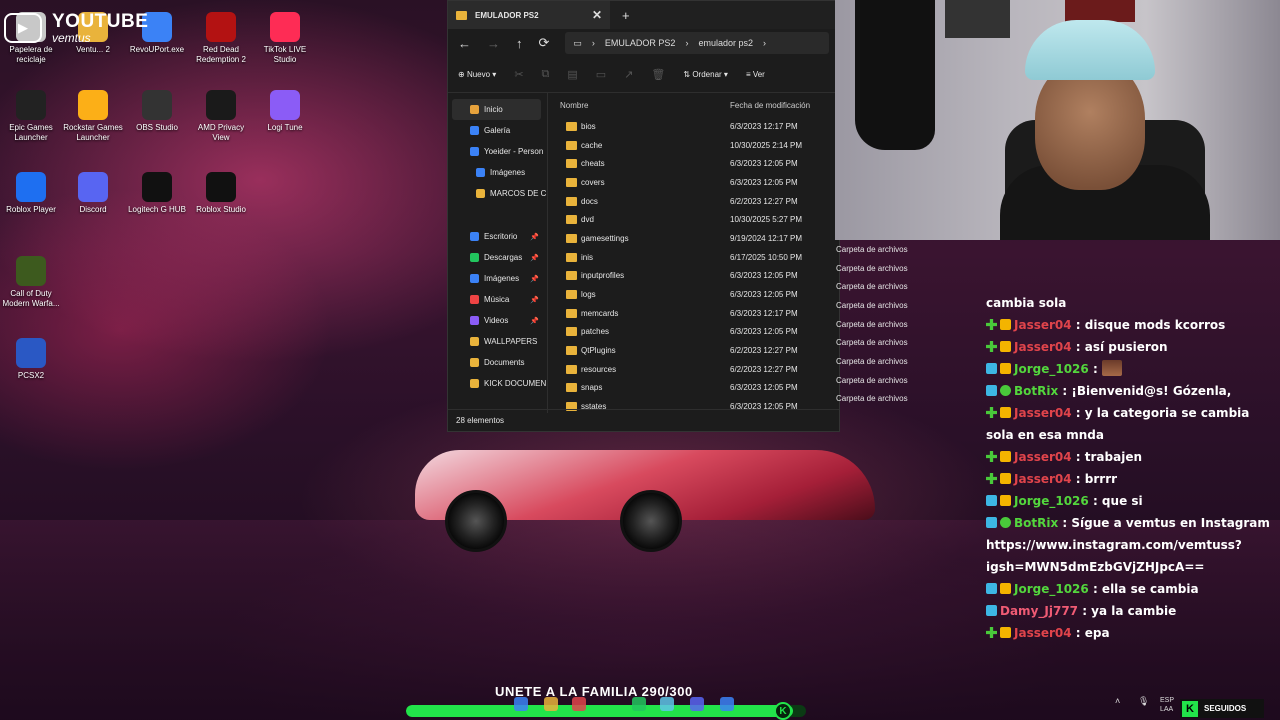 The height and width of the screenshot is (720, 1280). Describe the element at coordinates (497, 257) in the screenshot. I see `nav-item: Descargas 📌` at that location.